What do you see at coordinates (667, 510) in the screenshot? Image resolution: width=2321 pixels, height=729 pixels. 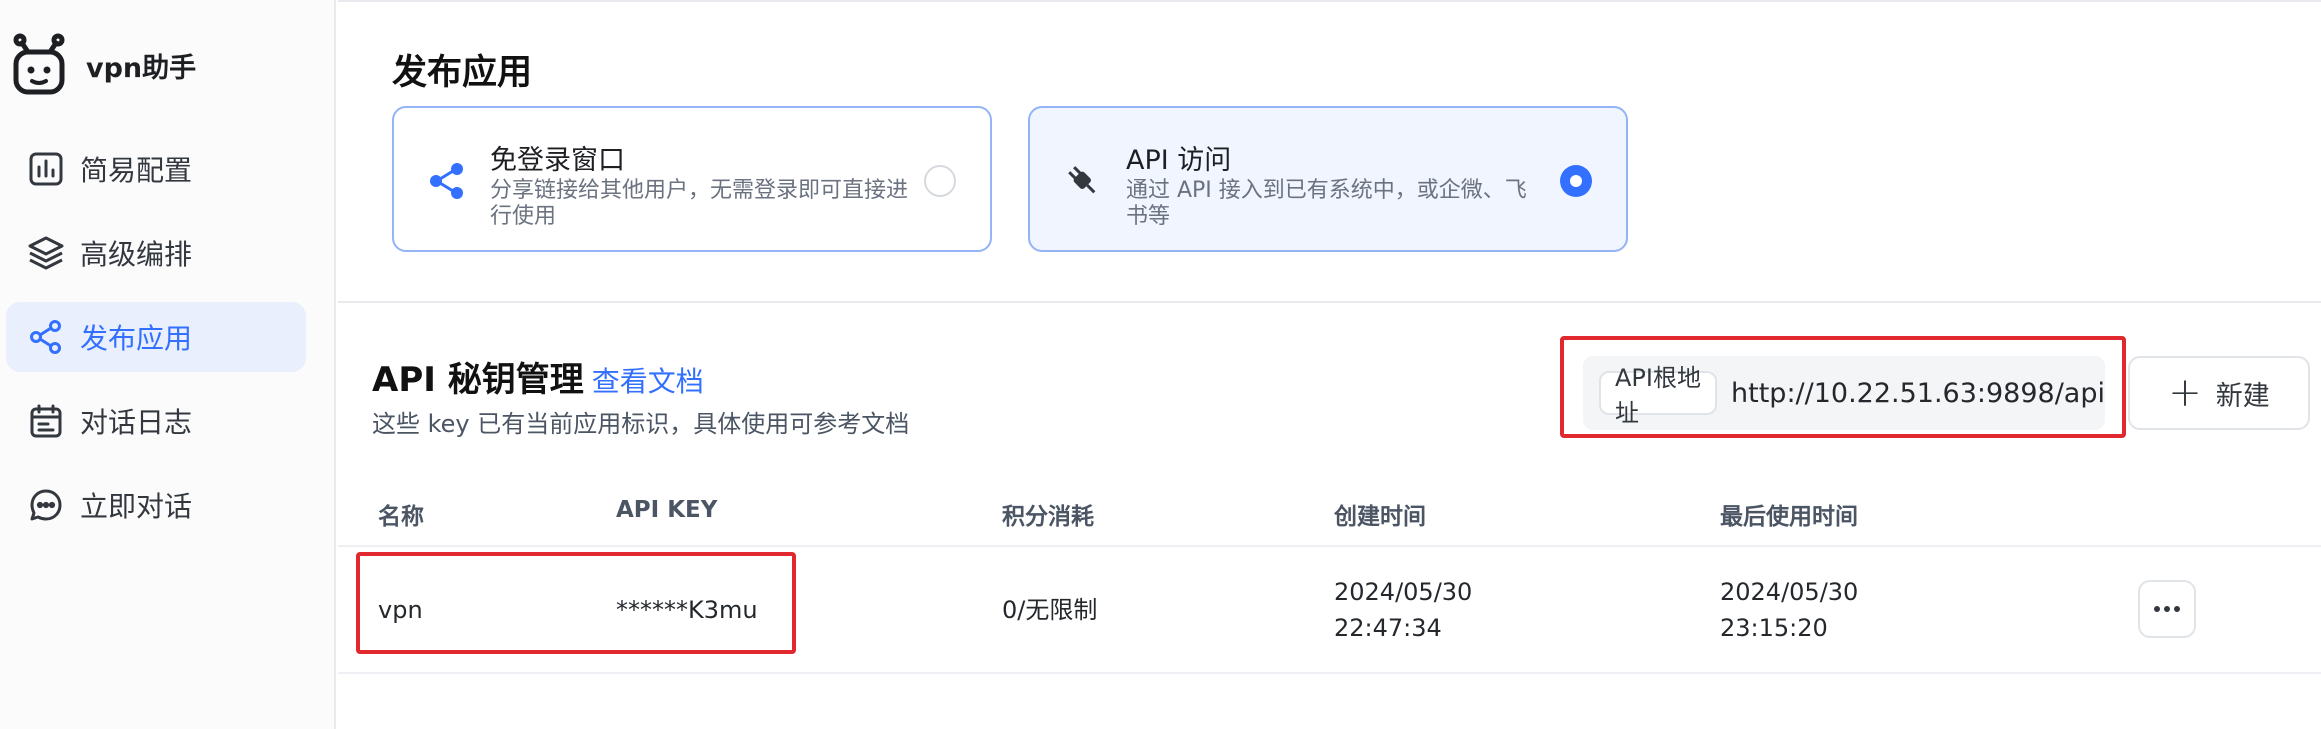 I see `column-header-api-key: API KEY` at bounding box center [667, 510].